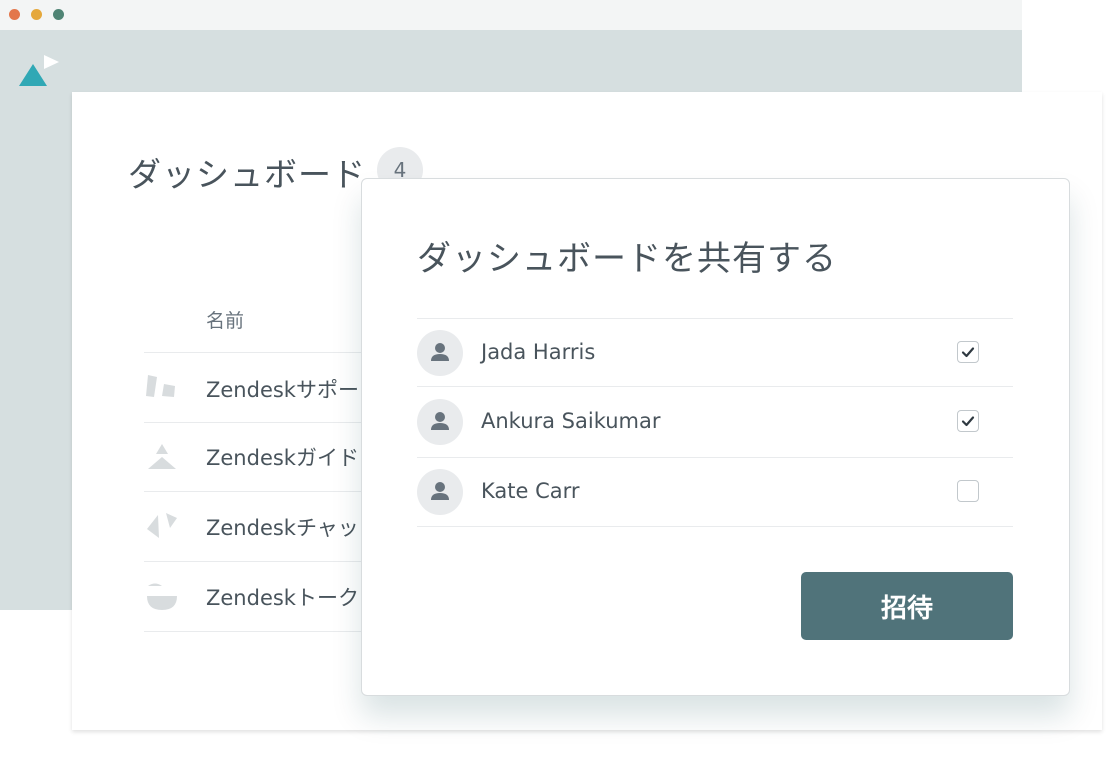 This screenshot has height=768, width=1112. Describe the element at coordinates (36, 351) in the screenshot. I see `app-sidebar` at that location.